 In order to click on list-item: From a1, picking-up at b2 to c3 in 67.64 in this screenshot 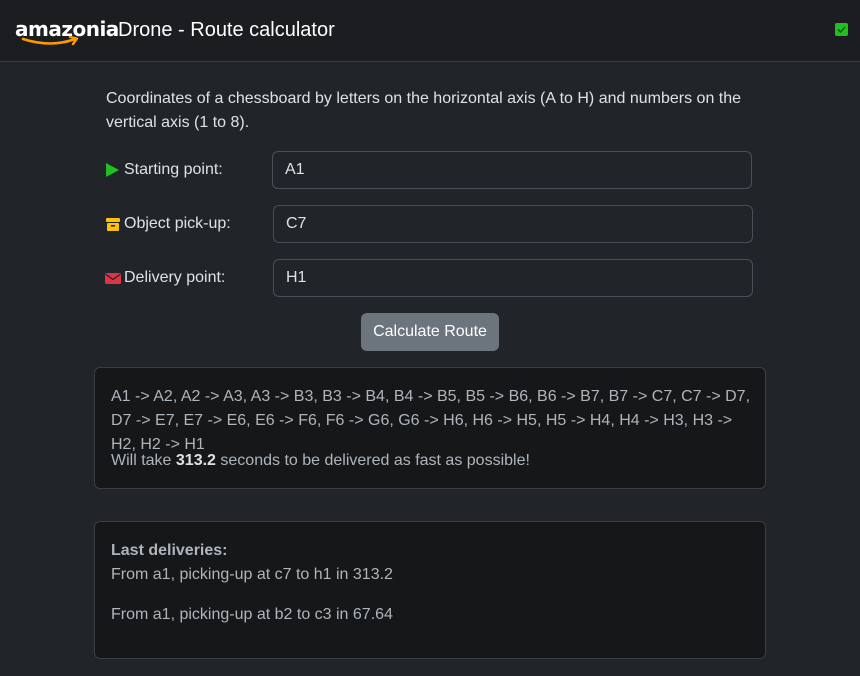, I will do `click(252, 614)`.